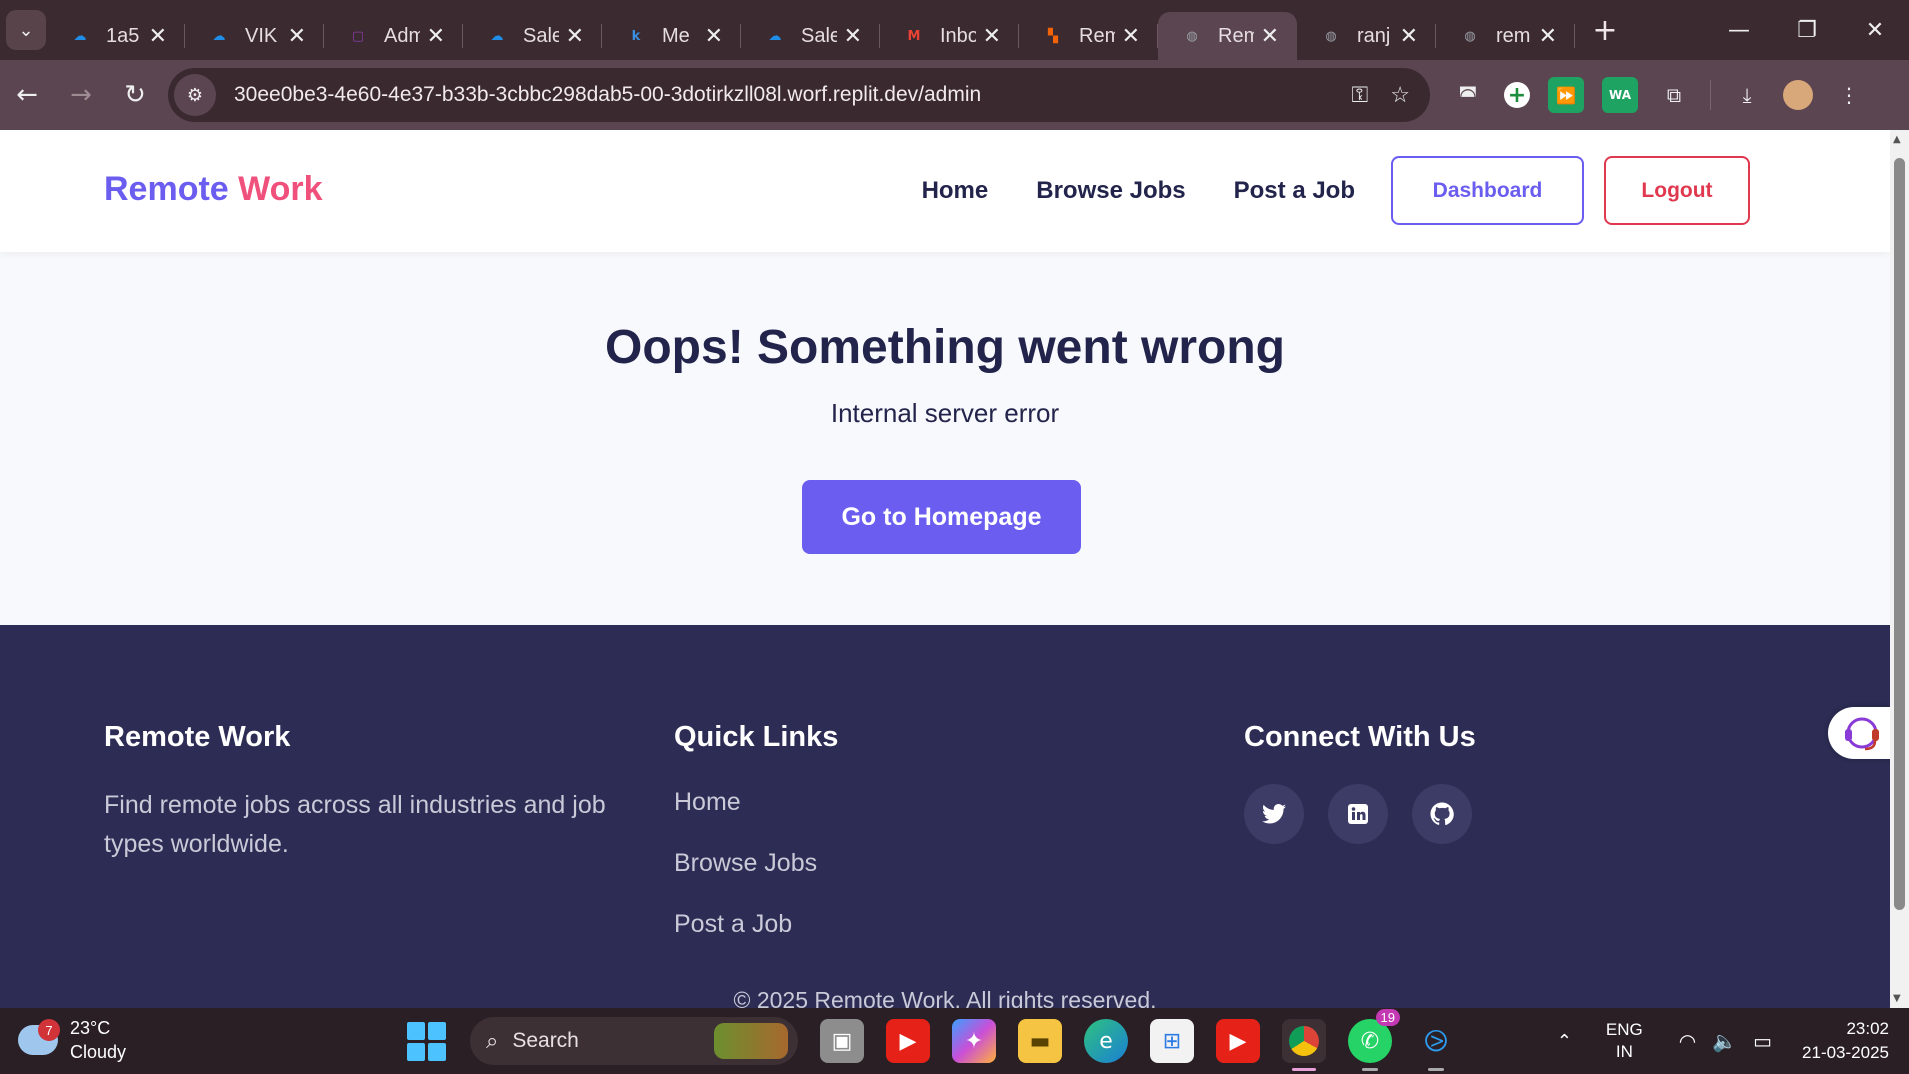 This screenshot has width=1909, height=1074. What do you see at coordinates (945, 347) in the screenshot?
I see `error-title: Oops! Something went wrong` at bounding box center [945, 347].